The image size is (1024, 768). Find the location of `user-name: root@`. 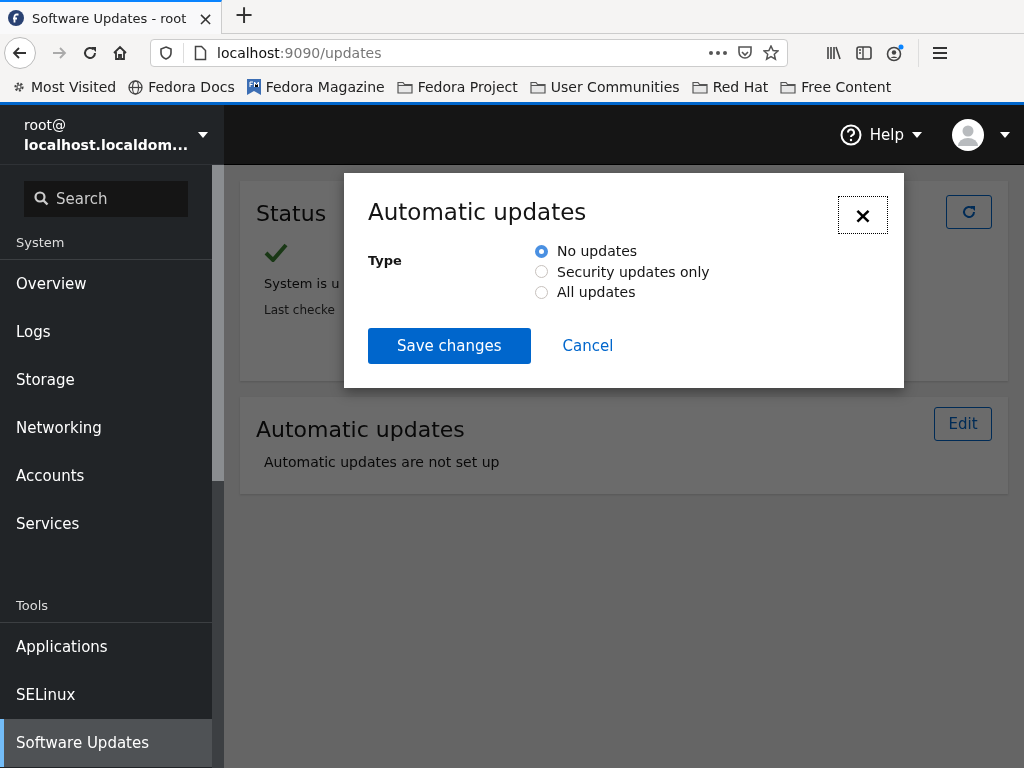

user-name: root@ is located at coordinates (46, 124).